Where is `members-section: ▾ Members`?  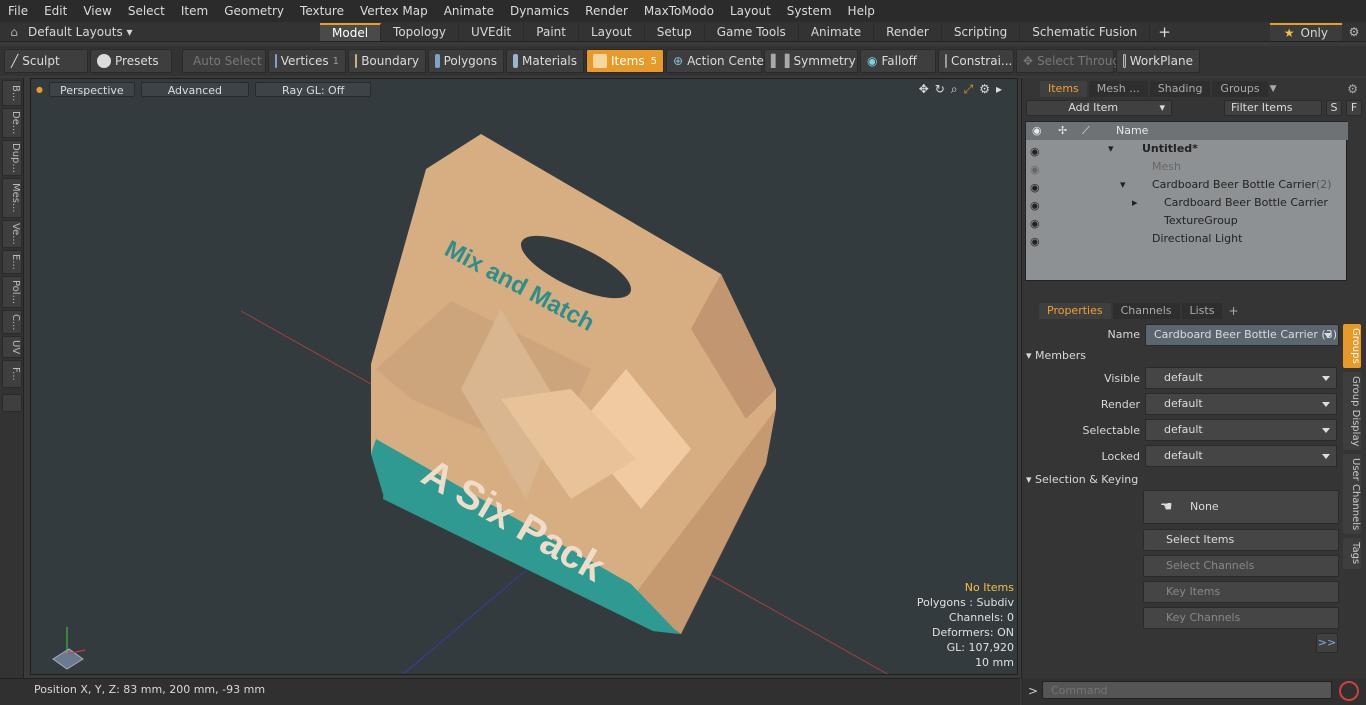 members-section: ▾ Members is located at coordinates (1182, 355).